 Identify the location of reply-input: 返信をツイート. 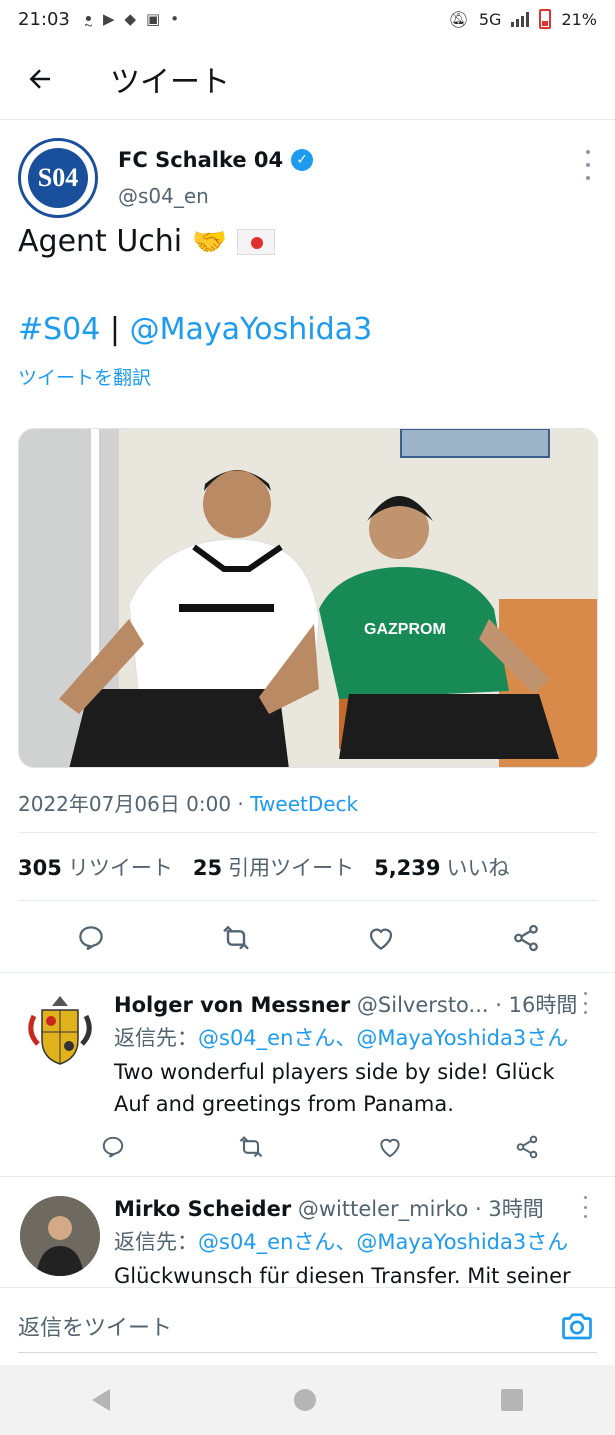
(95, 1326).